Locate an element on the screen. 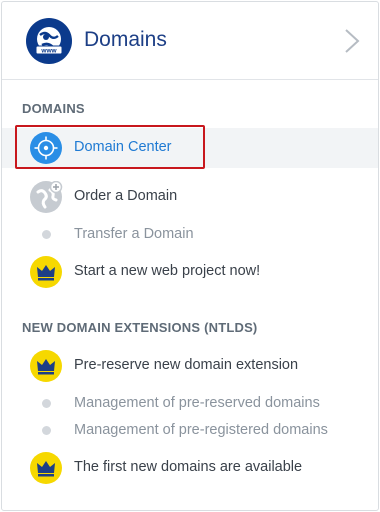 The width and height of the screenshot is (380, 512). menu-item-label: Management of pre-registered domains is located at coordinates (201, 430).